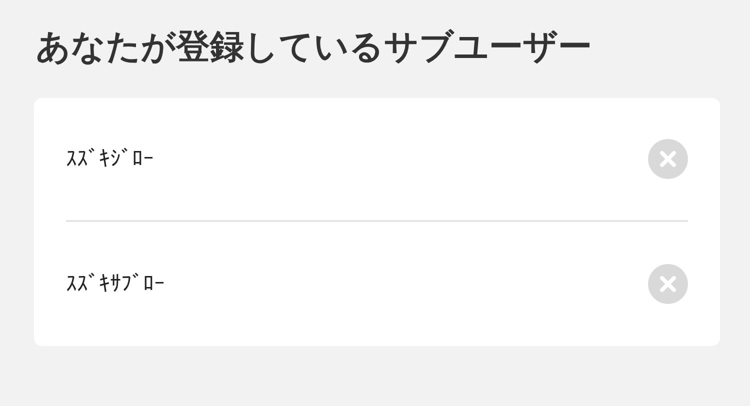  What do you see at coordinates (110, 159) in the screenshot?
I see `sub-user-name: ｽｽﾞｷｼﾞﾛｰ` at bounding box center [110, 159].